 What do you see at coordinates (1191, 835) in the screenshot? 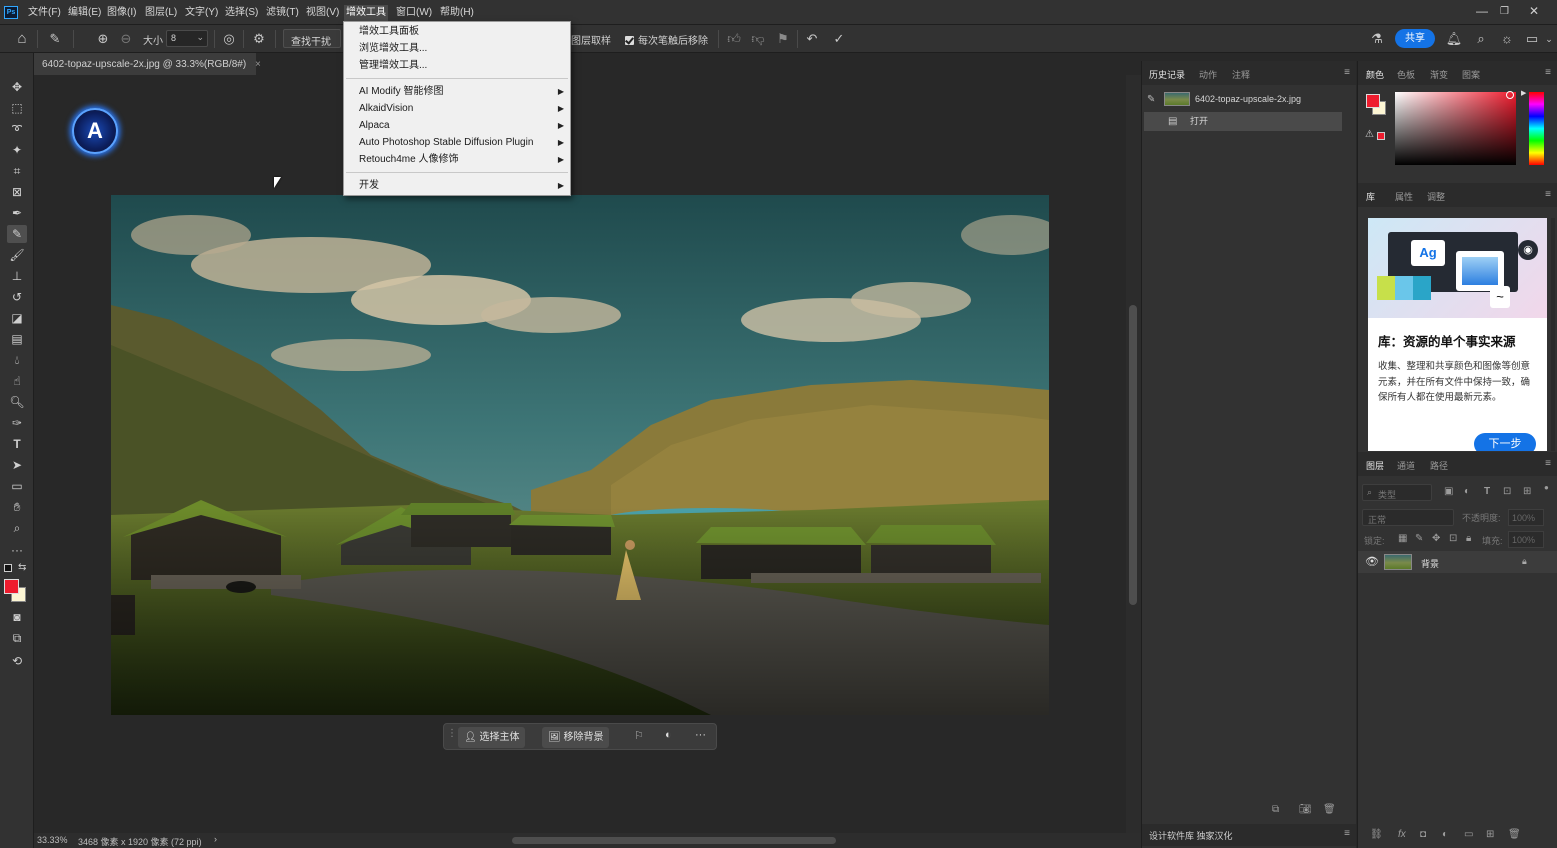
I see `footer-label: 设计软件库 独家汉化` at bounding box center [1191, 835].